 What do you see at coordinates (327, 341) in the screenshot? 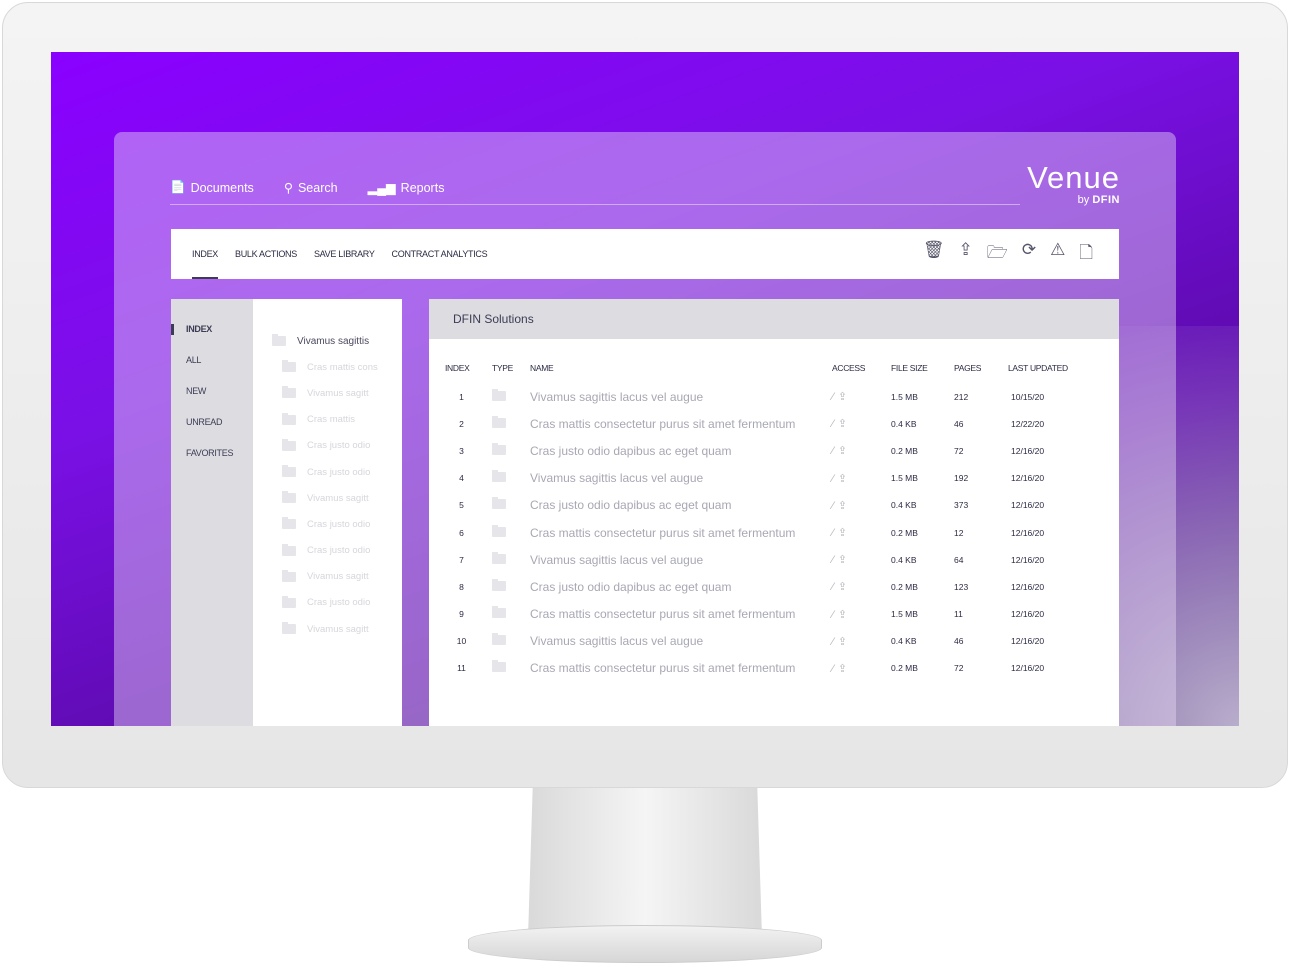
I see `tree-root: Vivamus sagittis` at bounding box center [327, 341].